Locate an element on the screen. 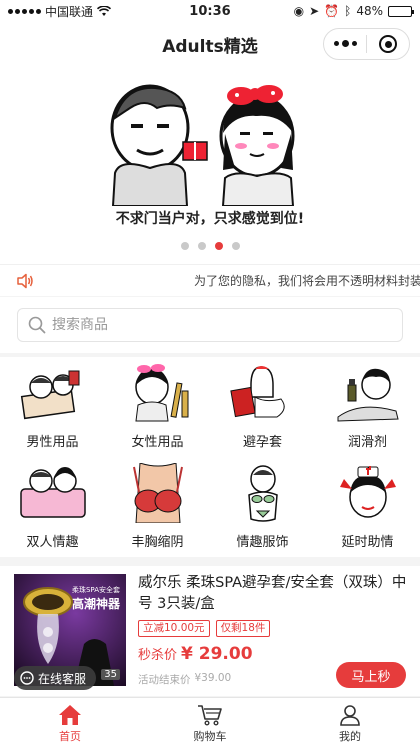 This screenshot has width=420, height=747. category-lingerie: 情趣服饰 is located at coordinates (262, 507).